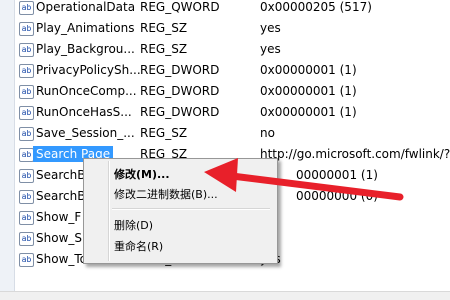 The height and width of the screenshot is (300, 450). Describe the element at coordinates (221, 175) in the screenshot. I see `arrow-head` at that location.